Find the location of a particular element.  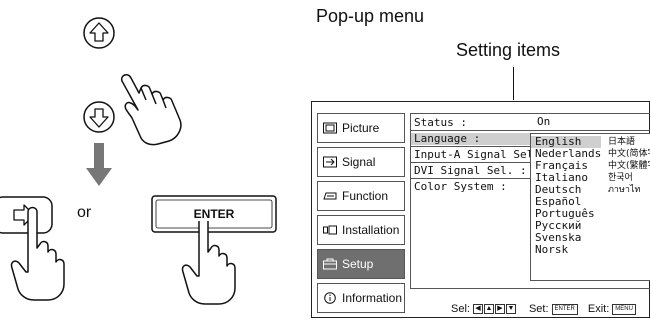

language-option: Norsk is located at coordinates (551, 250).